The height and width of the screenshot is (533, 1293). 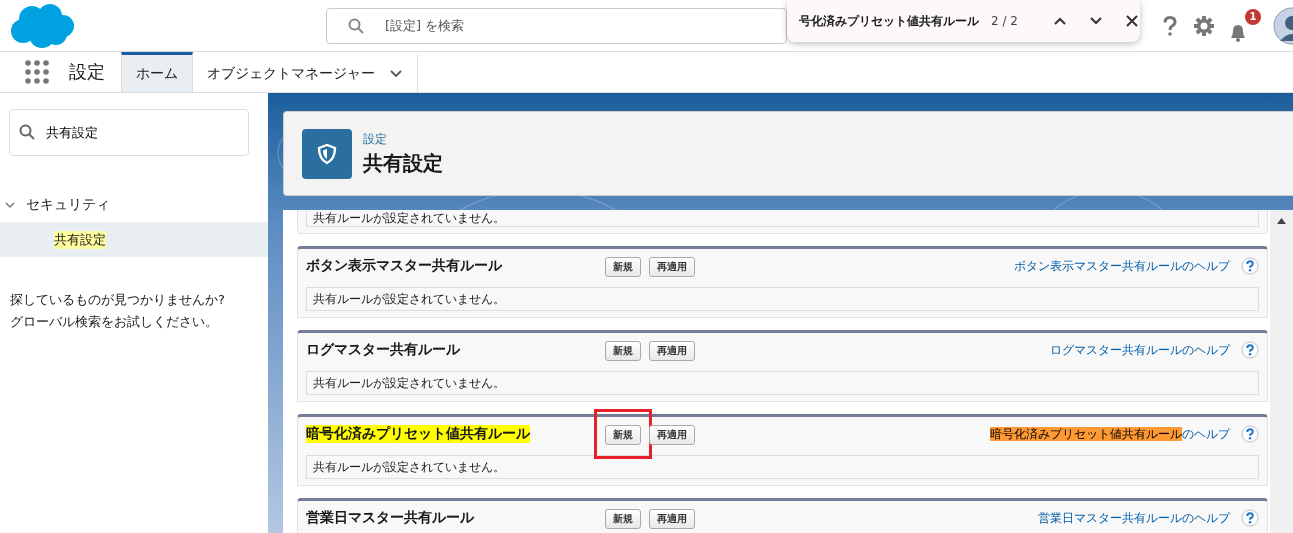 I want to click on help-link: 営業日マスター共有ルールのヘルプ, so click(x=1134, y=518).